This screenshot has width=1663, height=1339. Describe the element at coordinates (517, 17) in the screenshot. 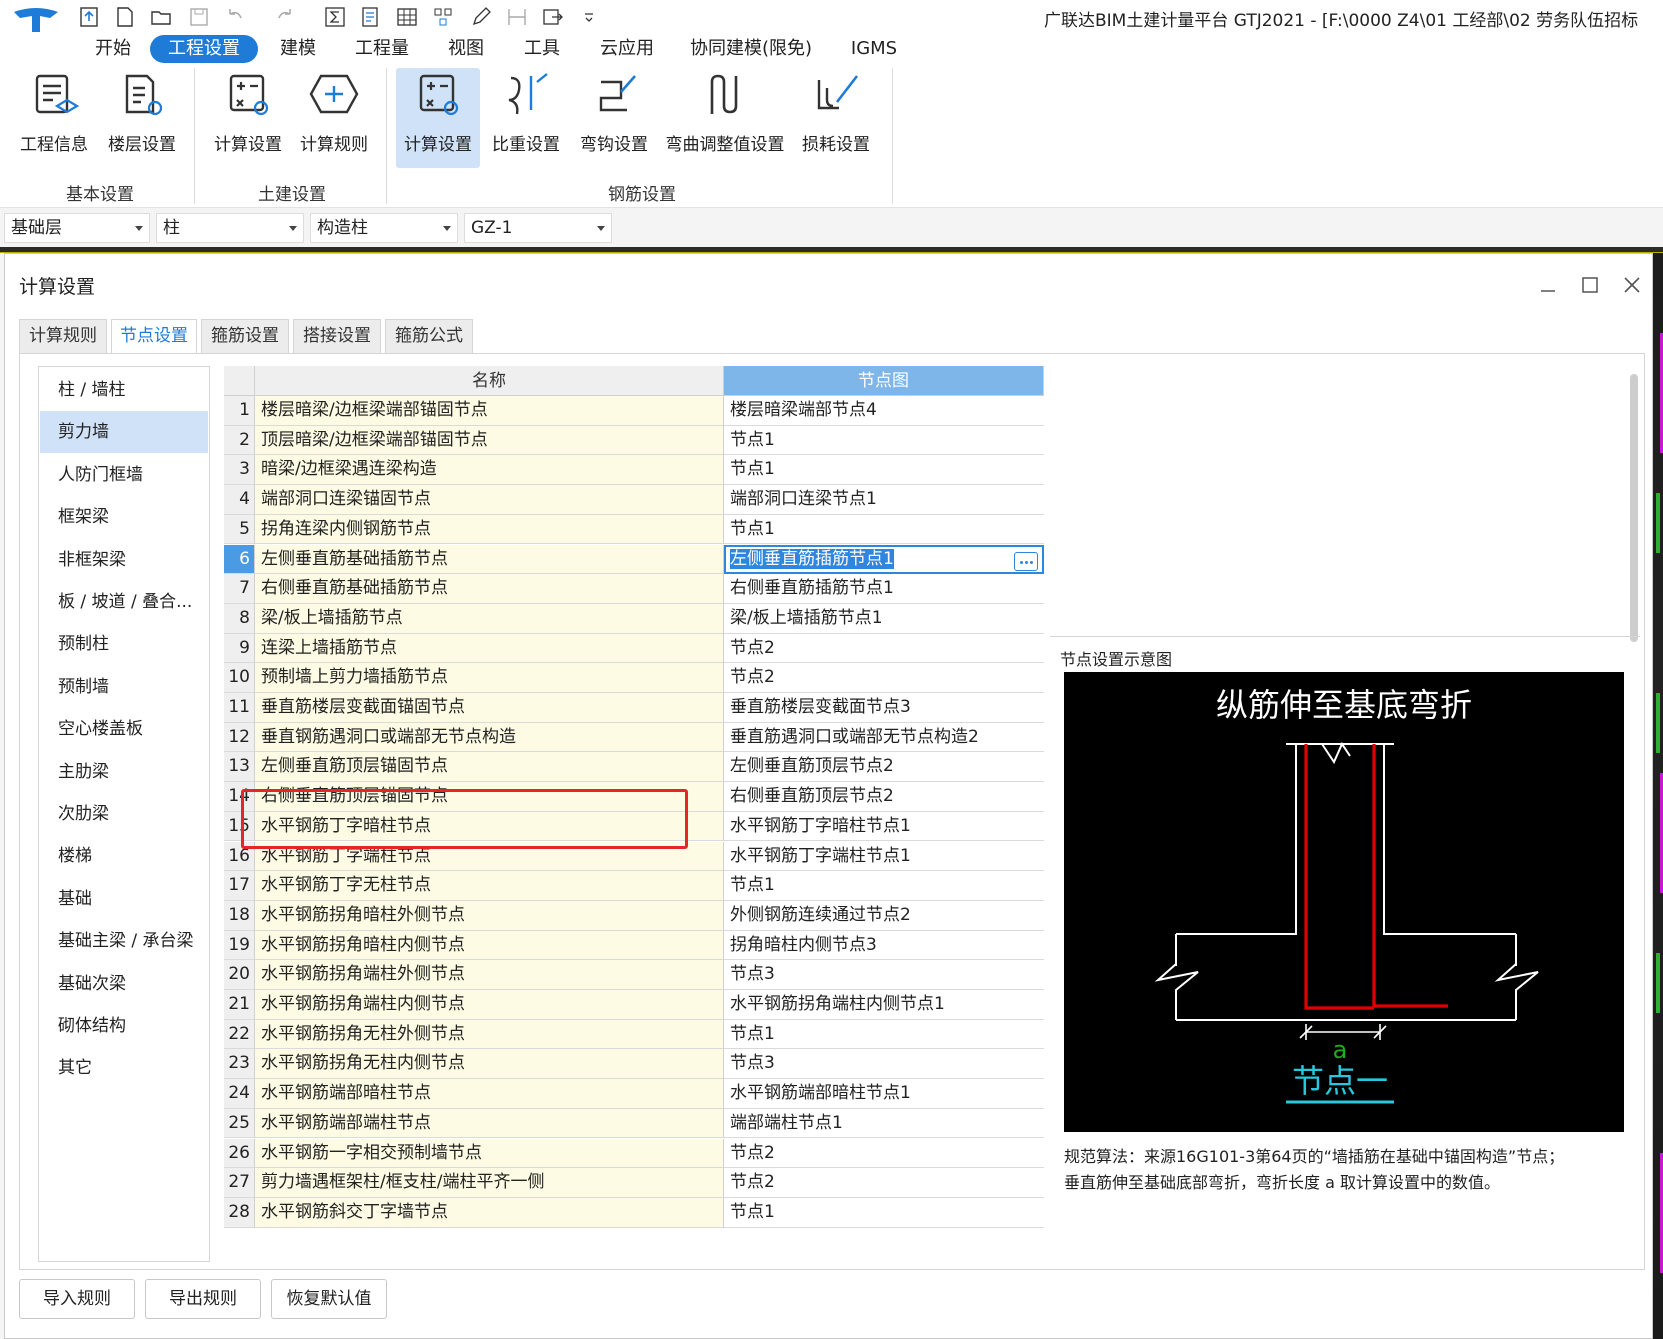

I see `ruler-icon` at that location.